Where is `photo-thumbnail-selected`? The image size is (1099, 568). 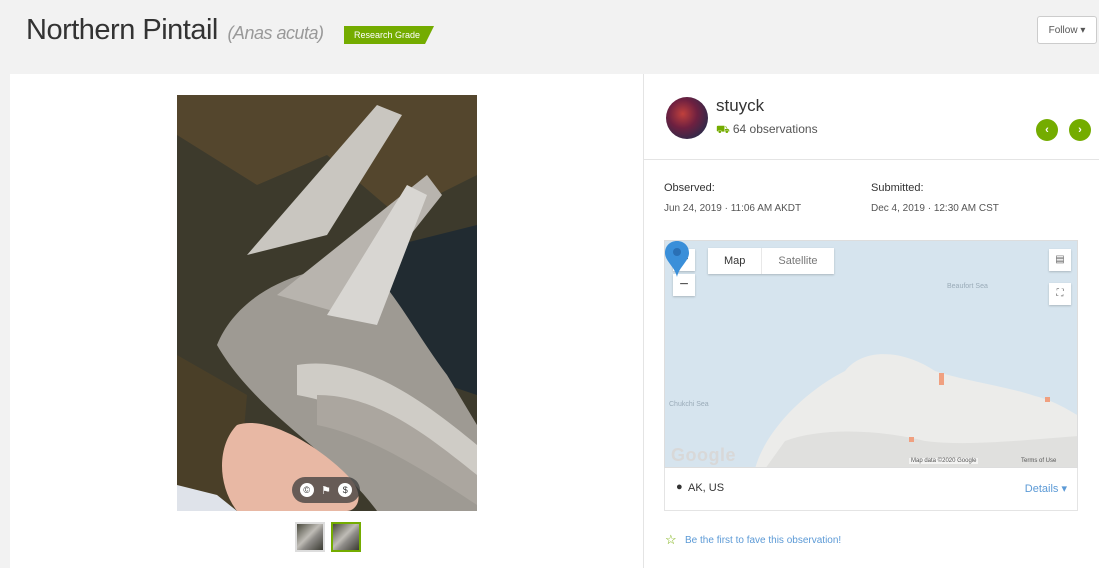
photo-thumbnail-selected is located at coordinates (346, 537).